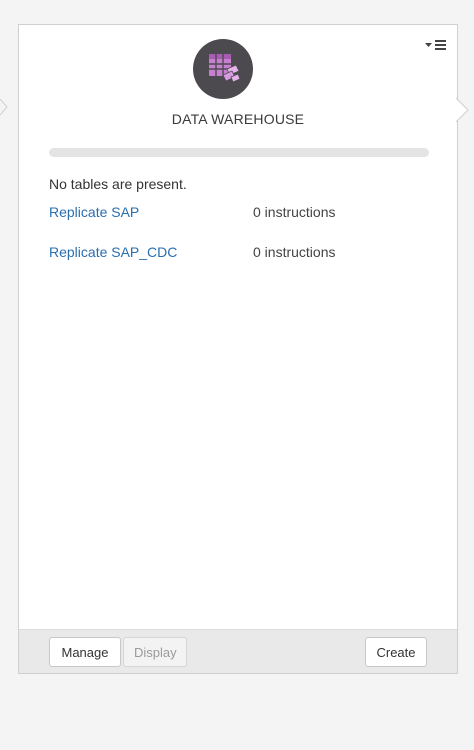 The image size is (474, 750). What do you see at coordinates (238, 119) in the screenshot?
I see `card-title: DATA WAREHOUSE` at bounding box center [238, 119].